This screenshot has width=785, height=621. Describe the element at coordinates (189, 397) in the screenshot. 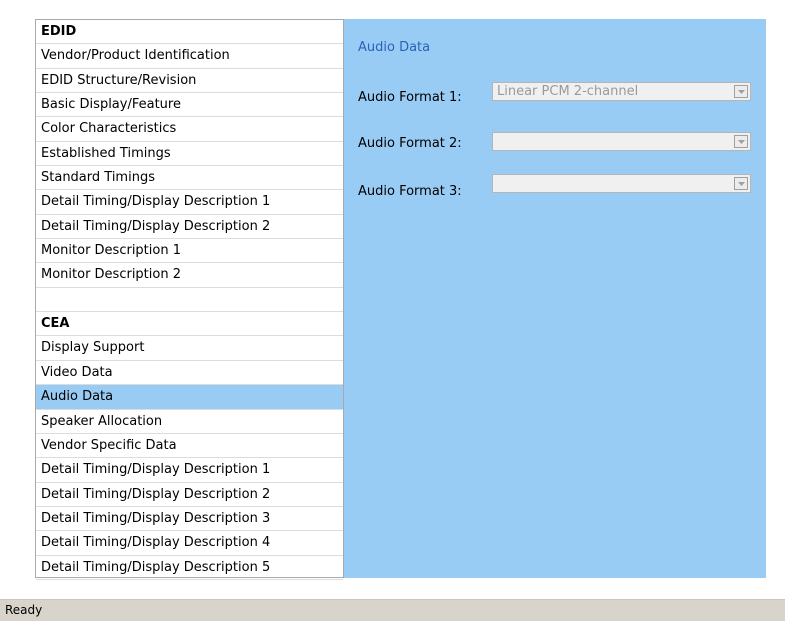

I see `nav-item: Audio Data` at that location.